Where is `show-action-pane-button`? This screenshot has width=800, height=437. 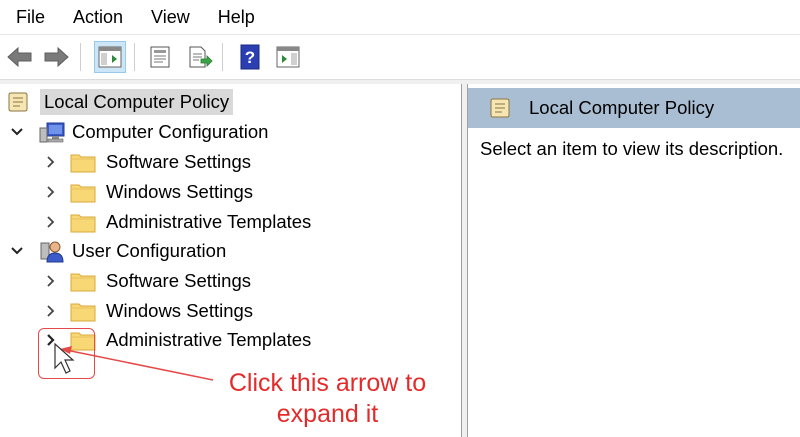
show-action-pane-button is located at coordinates (288, 57).